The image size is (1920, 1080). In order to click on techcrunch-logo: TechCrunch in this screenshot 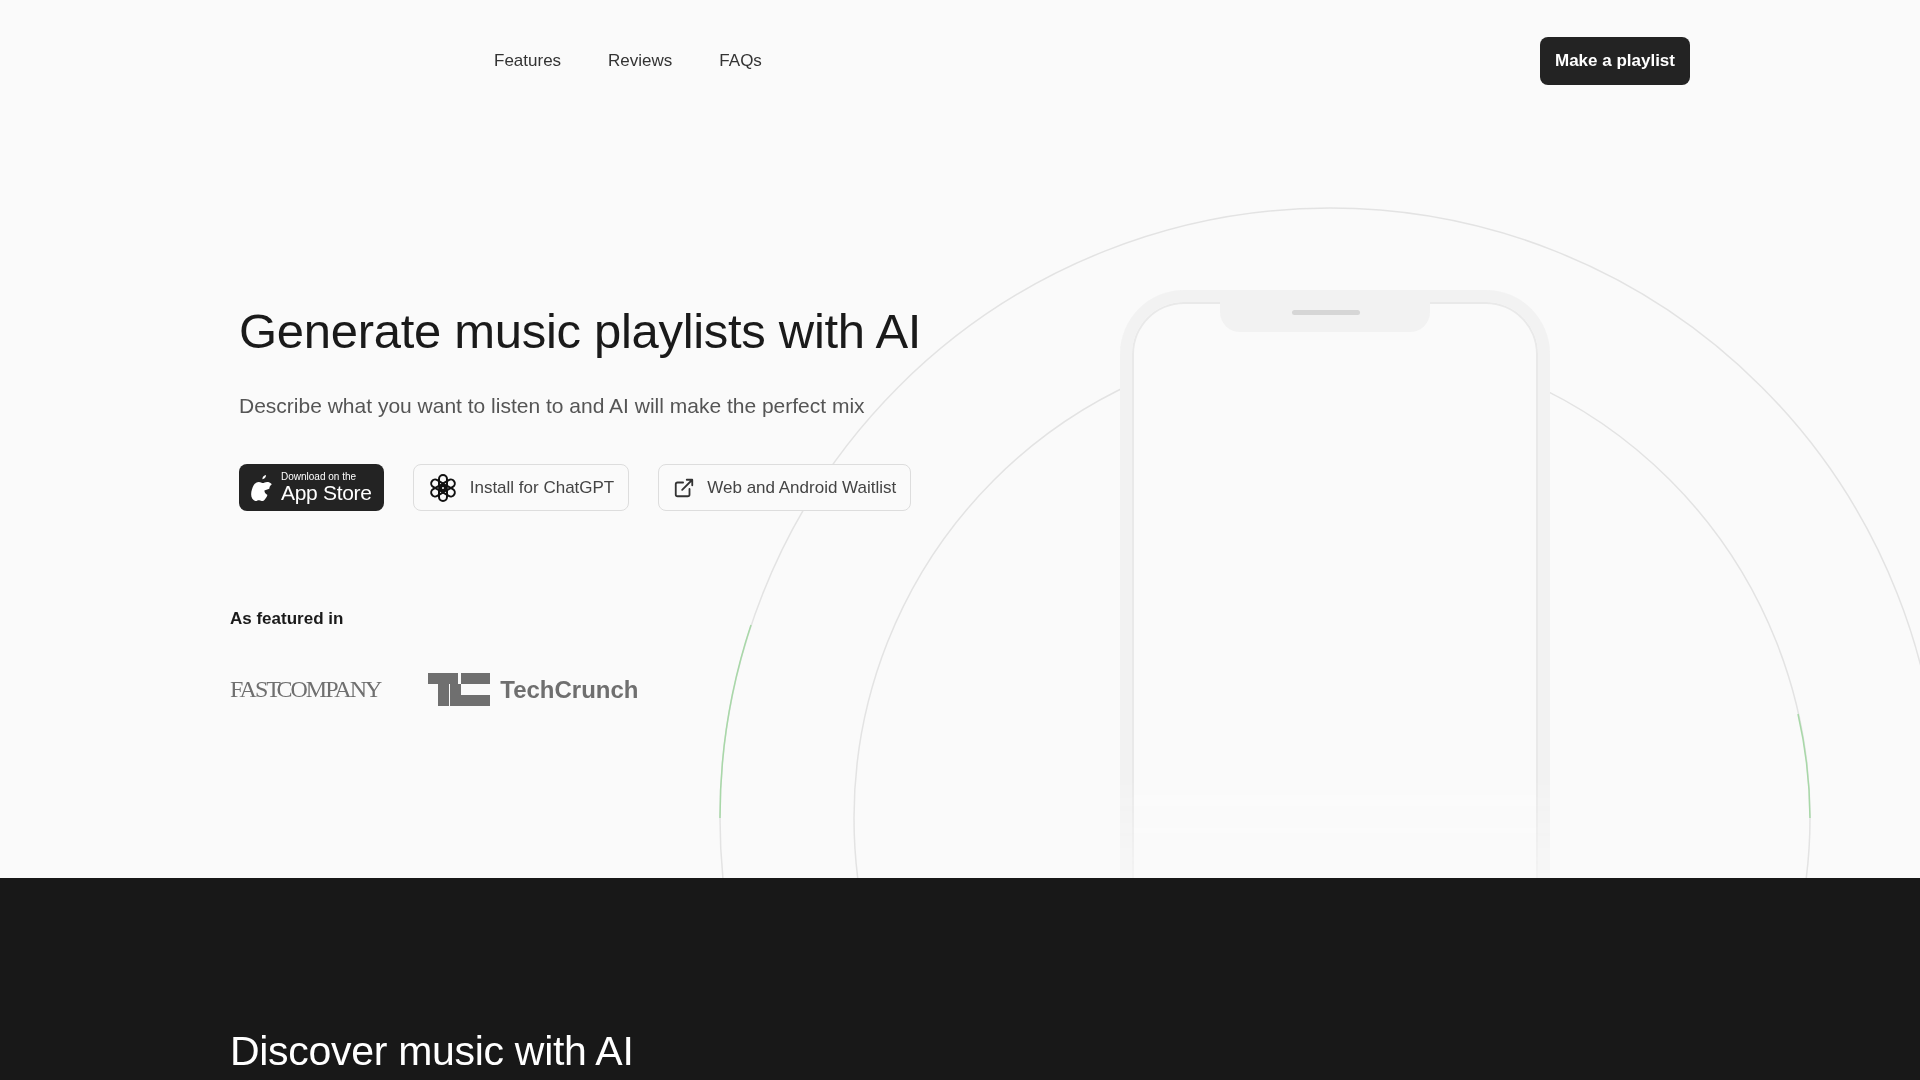, I will do `click(569, 689)`.